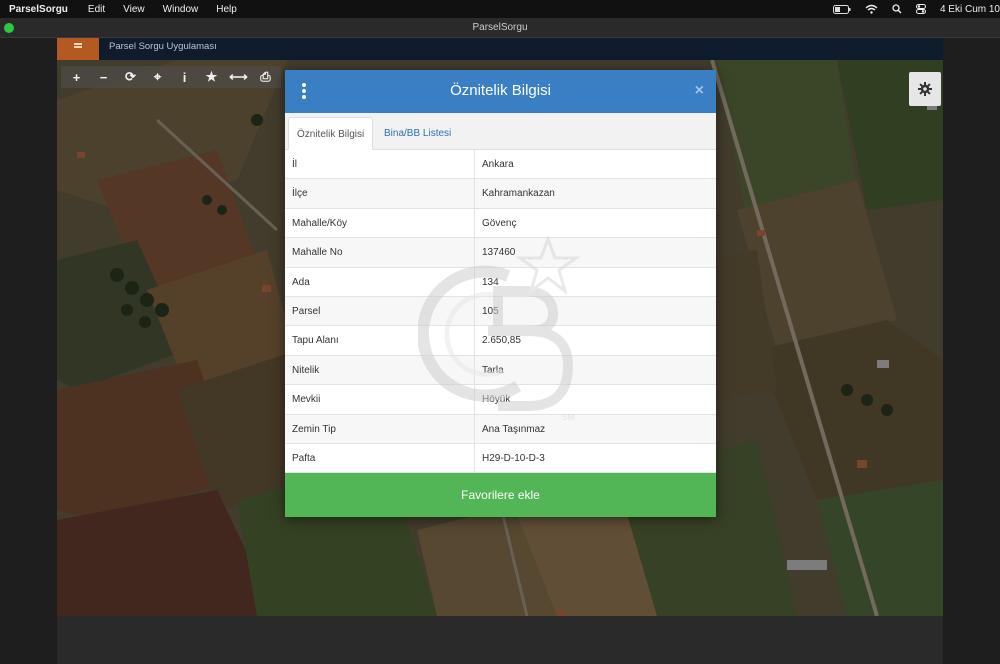 This screenshot has height=664, width=1000. I want to click on row-value: 2.650,85, so click(501, 341).